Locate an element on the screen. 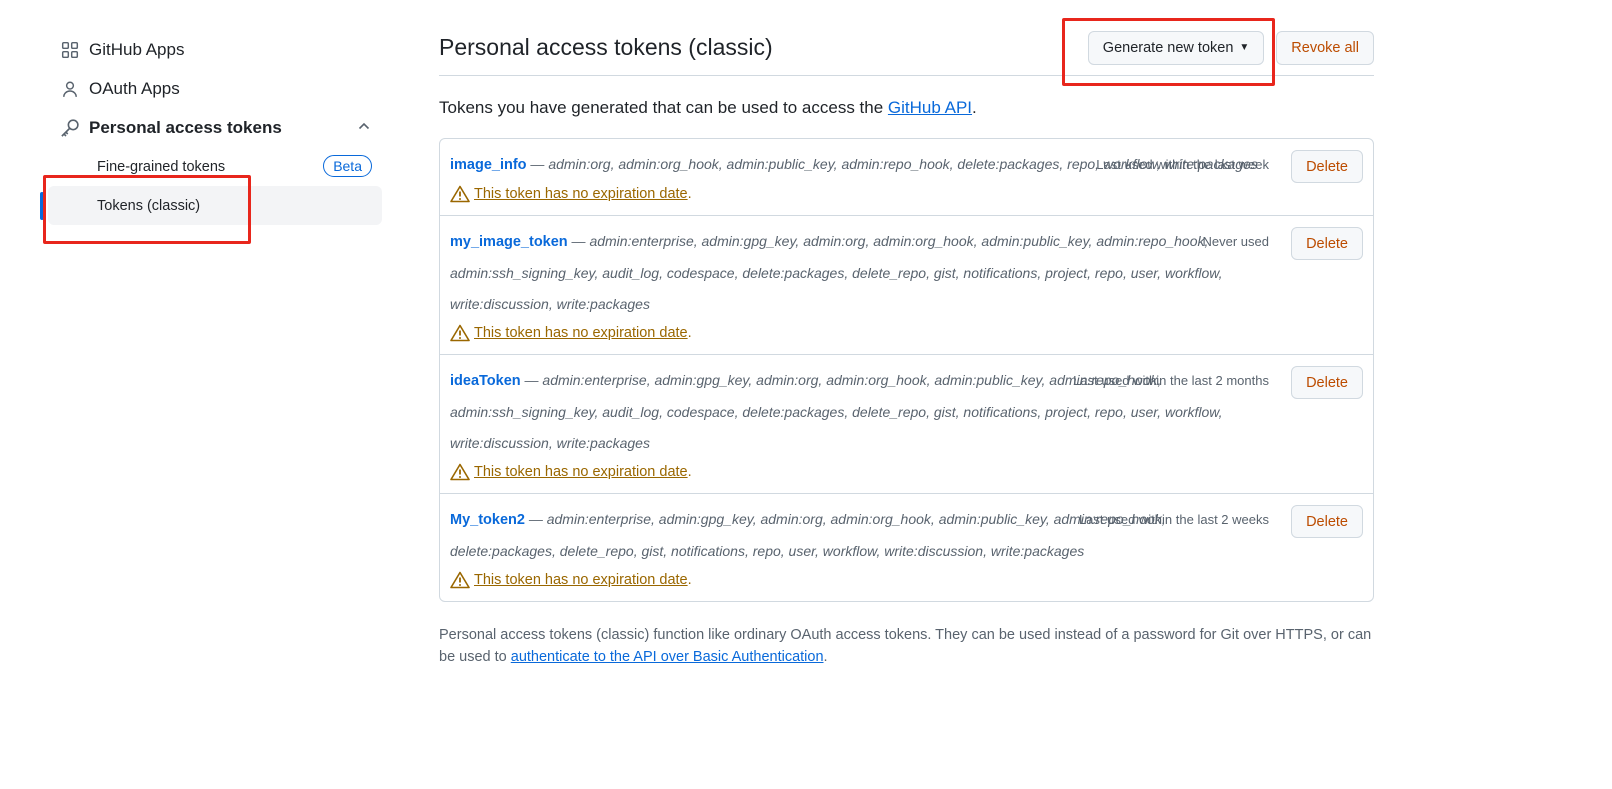  sidebar-item-label: Fine-grained tokens is located at coordinates (161, 166).